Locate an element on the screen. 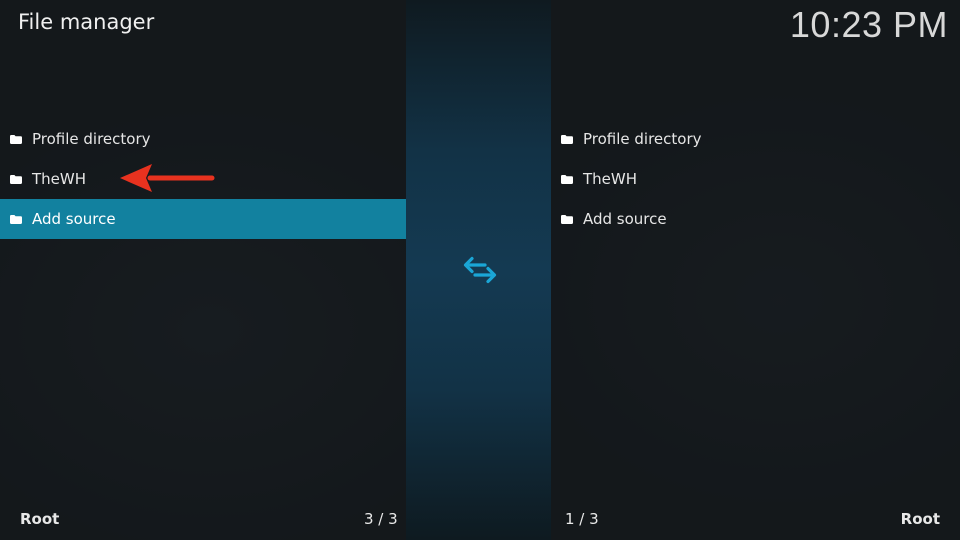 This screenshot has height=540, width=960. red-arrow-icon is located at coordinates (167, 178).